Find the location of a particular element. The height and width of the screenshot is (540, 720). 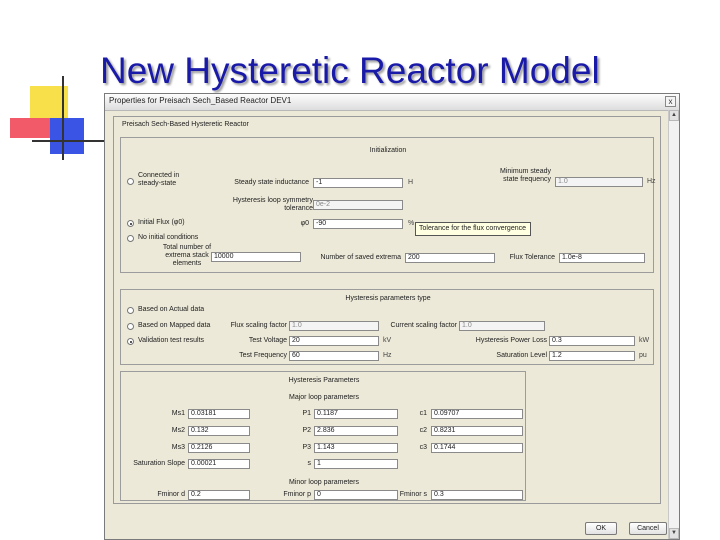

c2-input: 0.8231 is located at coordinates (477, 431).